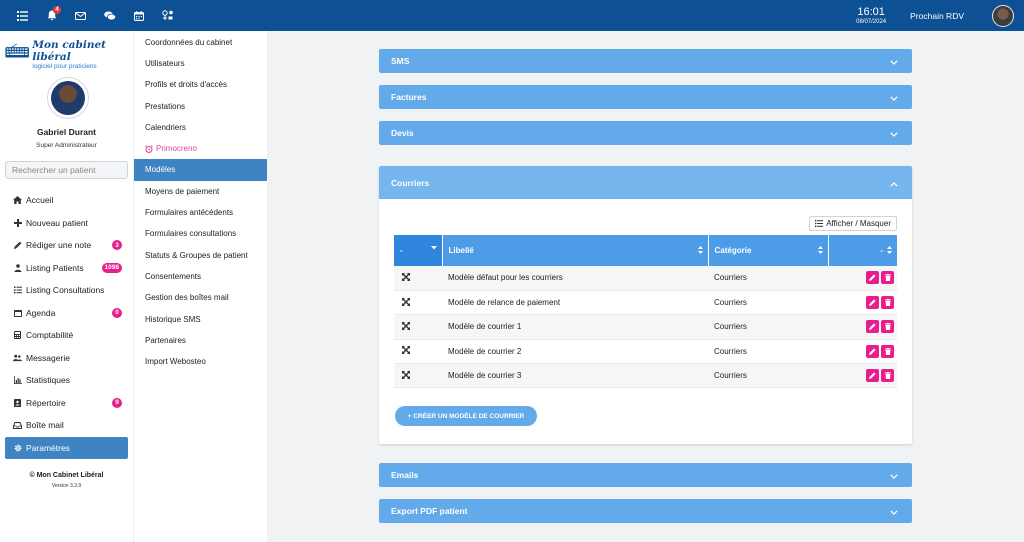 The image size is (1024, 542). What do you see at coordinates (138, 15) in the screenshot?
I see `calendar-icon` at bounding box center [138, 15].